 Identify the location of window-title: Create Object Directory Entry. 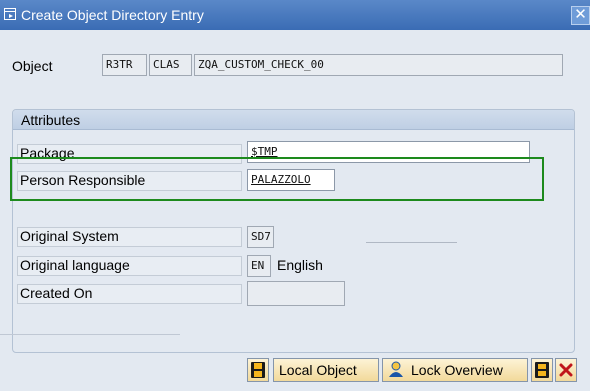
(112, 15).